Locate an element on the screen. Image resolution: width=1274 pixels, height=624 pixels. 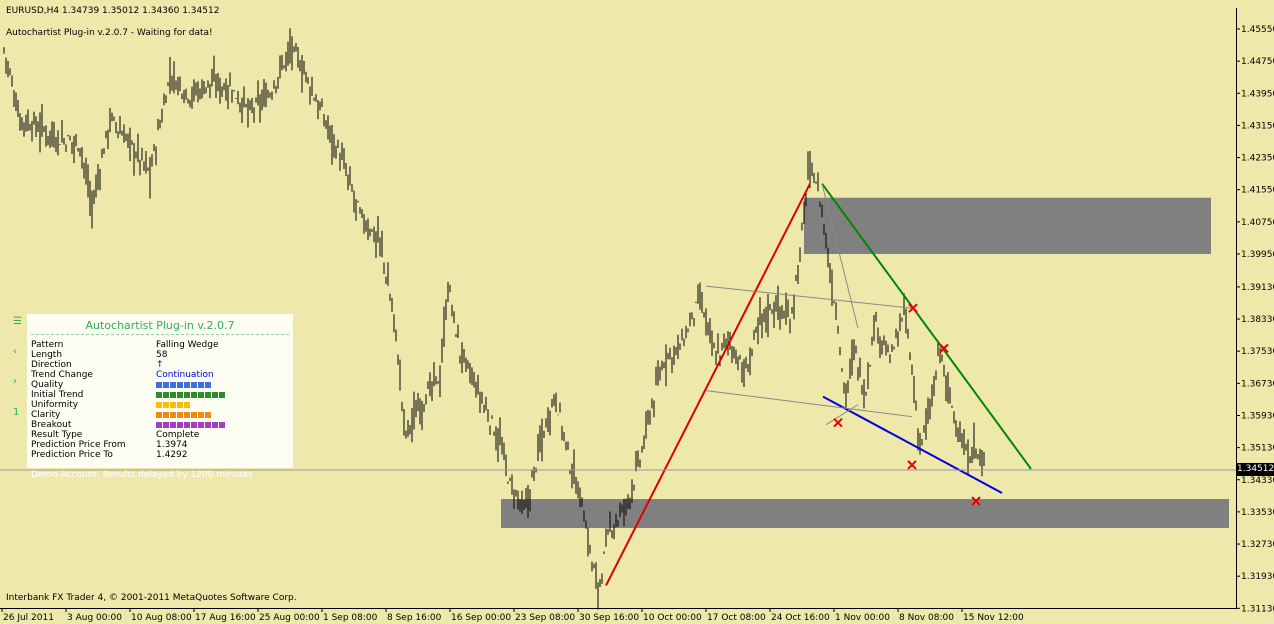
panel-label-pattern: Pattern is located at coordinates (47, 345).